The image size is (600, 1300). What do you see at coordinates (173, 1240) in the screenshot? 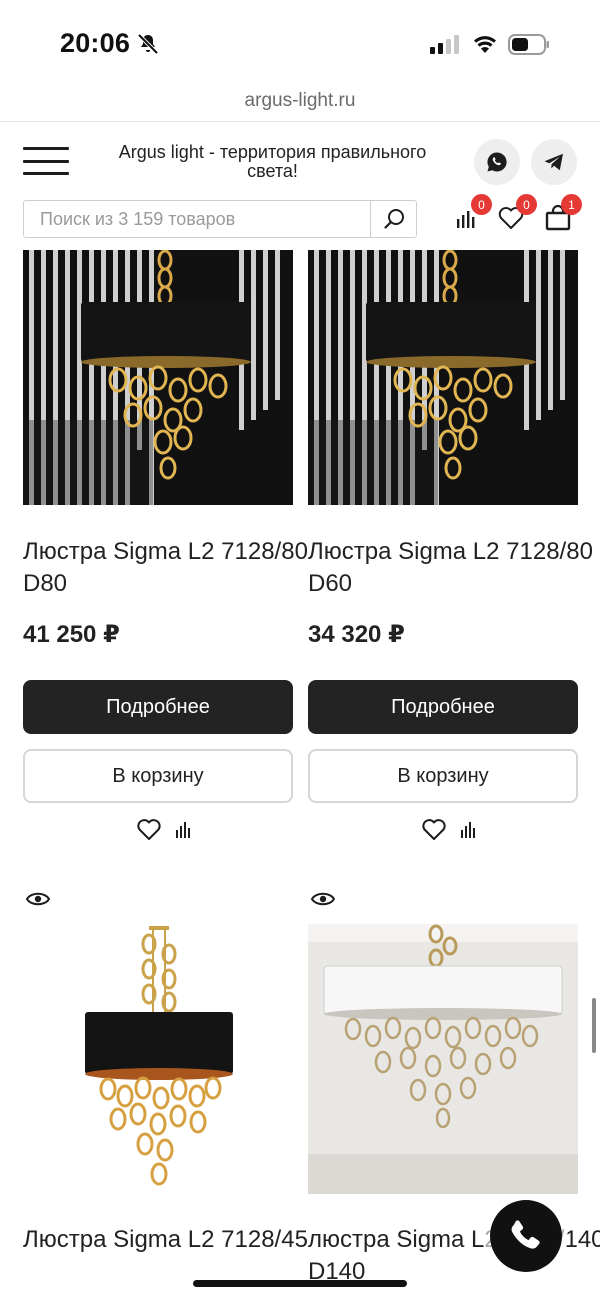
I see `product-title: Люстра Sigma L2 7128/45` at bounding box center [173, 1240].